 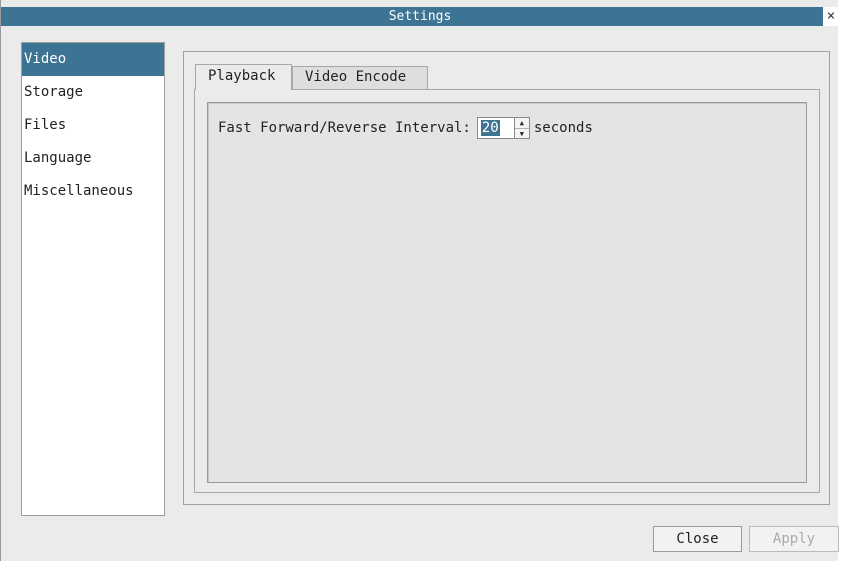 What do you see at coordinates (521, 133) in the screenshot?
I see `spin-down-icon: ▼` at bounding box center [521, 133].